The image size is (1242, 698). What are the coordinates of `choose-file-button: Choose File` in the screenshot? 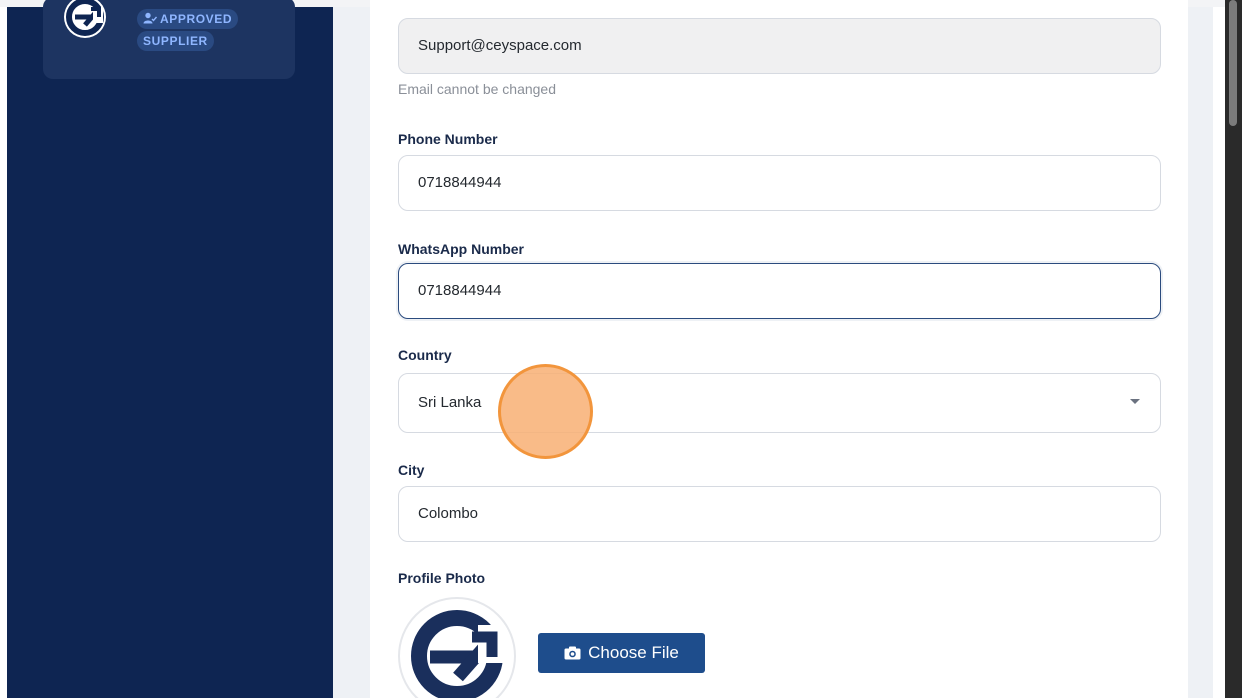 It's located at (621, 653).